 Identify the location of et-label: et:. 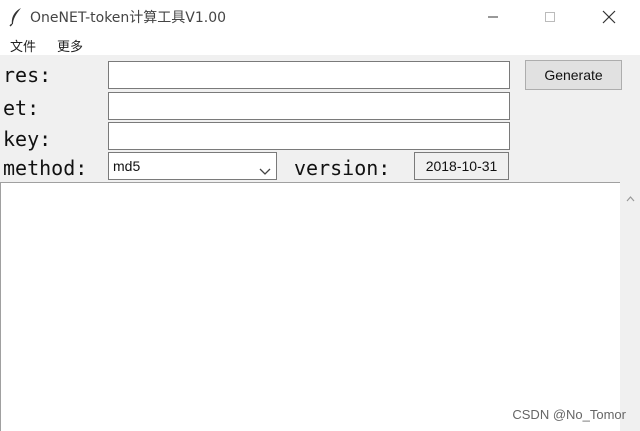
(21, 108).